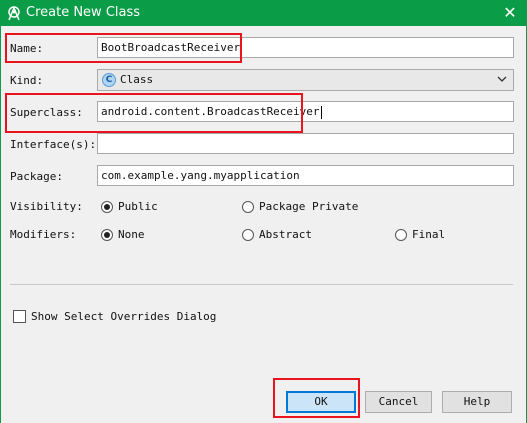  What do you see at coordinates (248, 235) in the screenshot?
I see `modifiers-abstract-radio` at bounding box center [248, 235].